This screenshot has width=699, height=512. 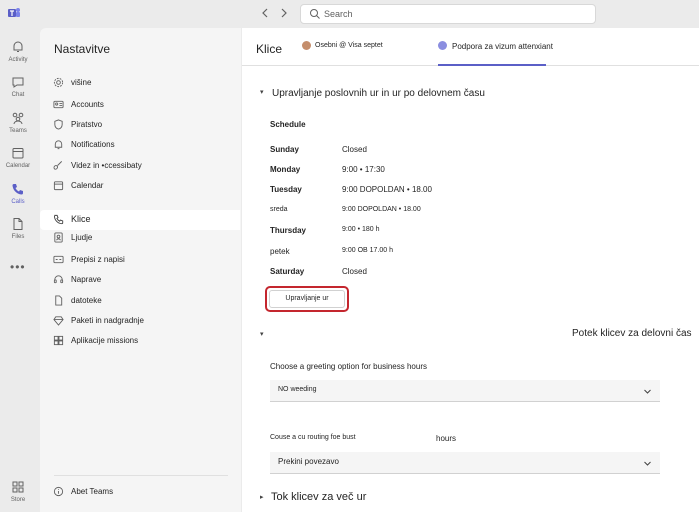 I want to click on settings-item-label: Naprave, so click(x=86, y=279).